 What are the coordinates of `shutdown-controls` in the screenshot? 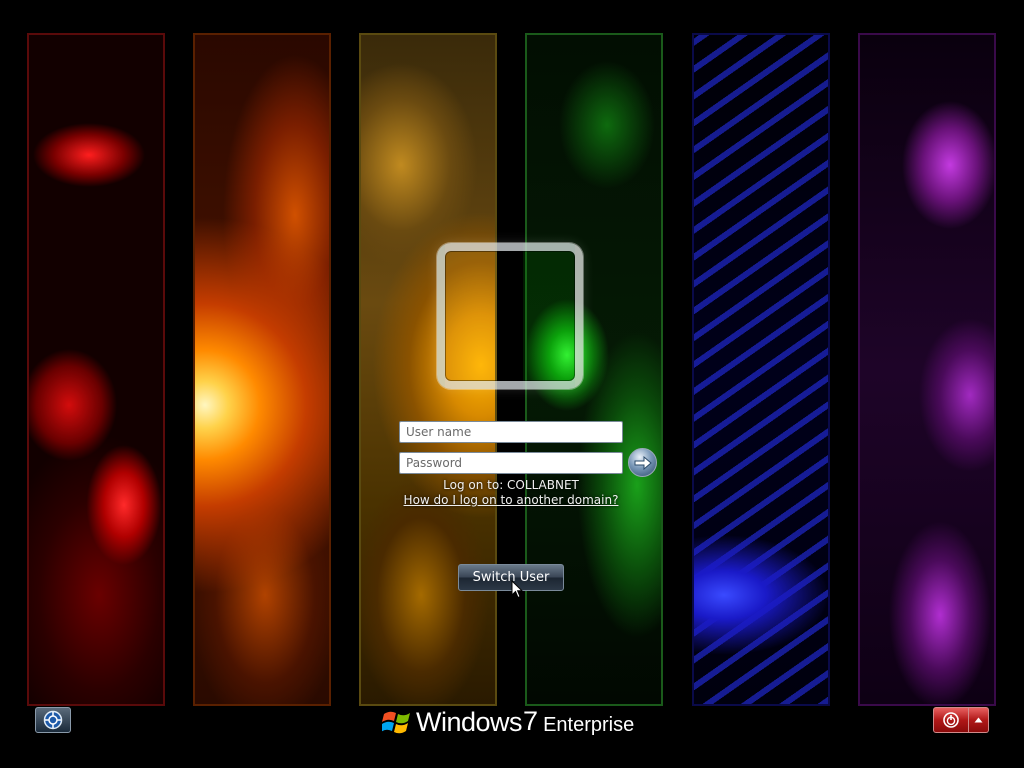 It's located at (961, 720).